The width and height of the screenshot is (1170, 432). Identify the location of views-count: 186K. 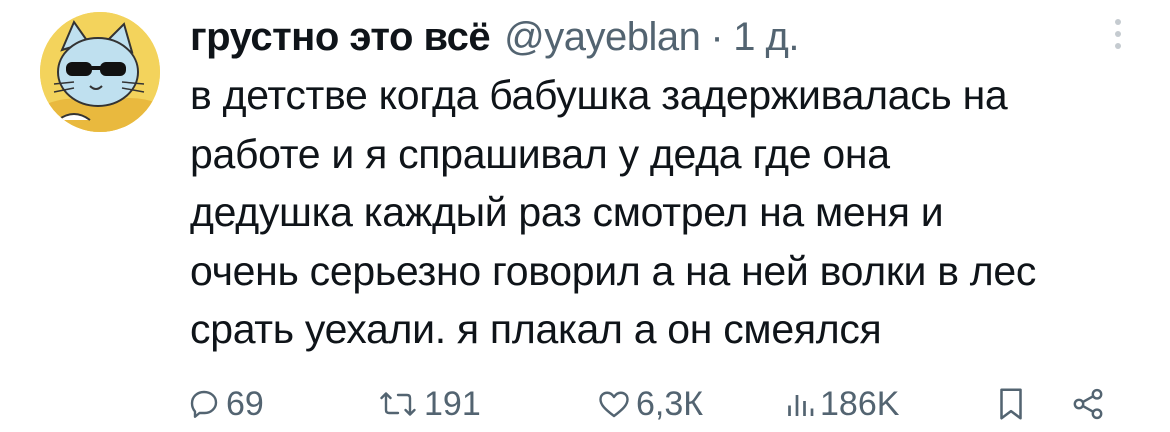
(860, 403).